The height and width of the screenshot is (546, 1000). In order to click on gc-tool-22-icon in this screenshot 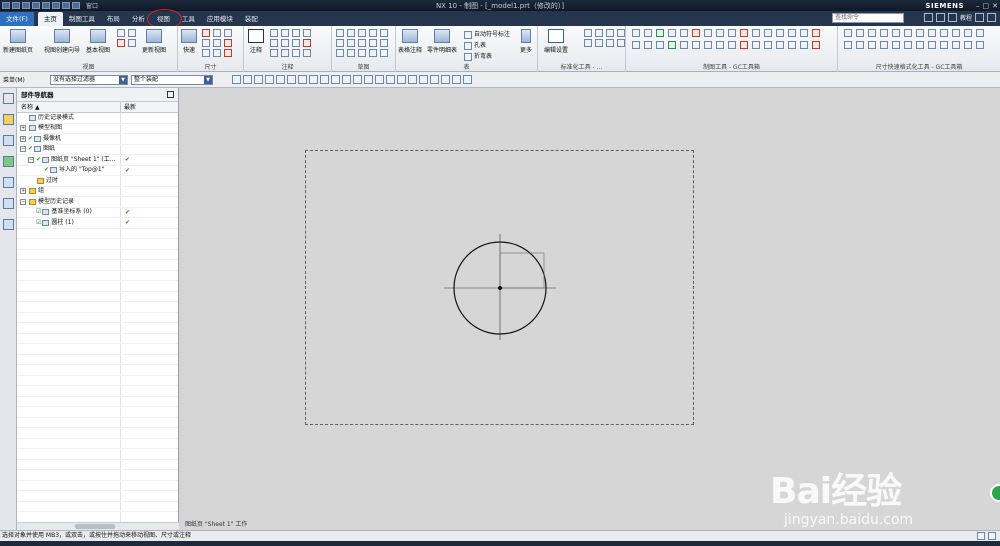, I will do `click(696, 45)`.